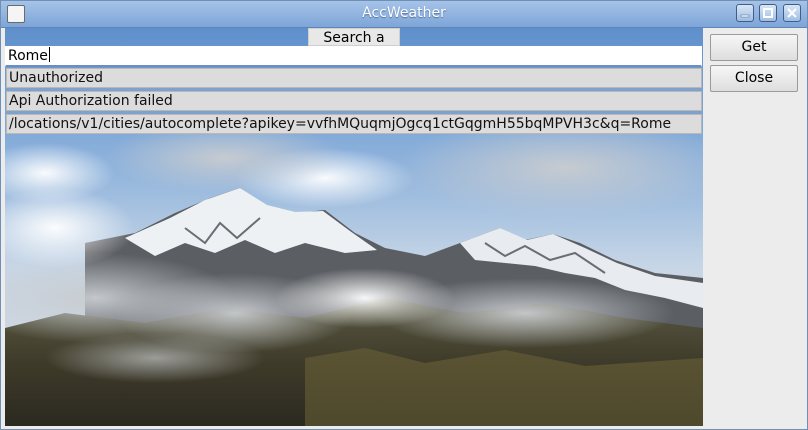 The image size is (808, 430). I want to click on maximize-button, so click(768, 13).